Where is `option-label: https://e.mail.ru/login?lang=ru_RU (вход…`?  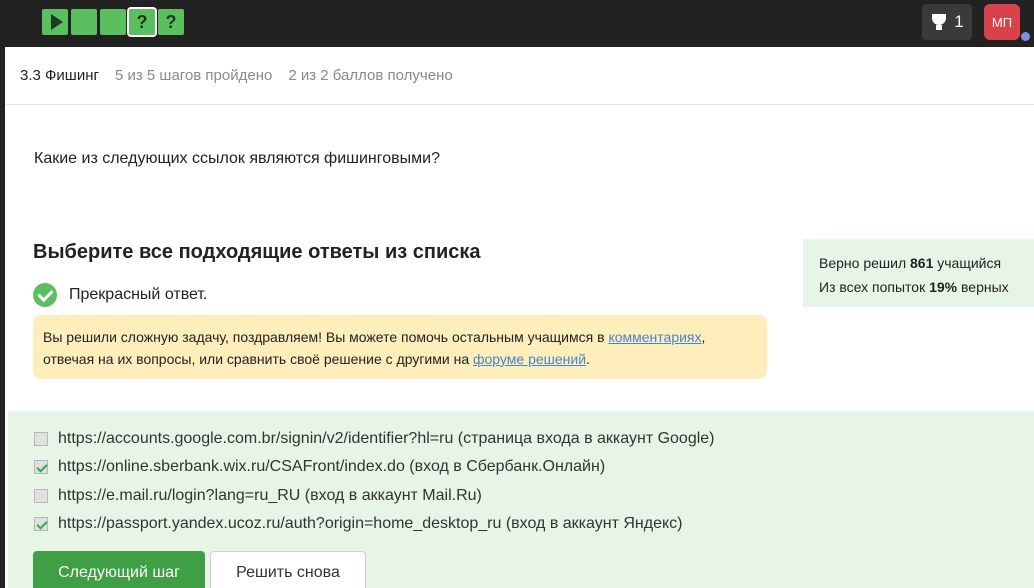
option-label: https://e.mail.ru/login?lang=ru_RU (вход… is located at coordinates (270, 495).